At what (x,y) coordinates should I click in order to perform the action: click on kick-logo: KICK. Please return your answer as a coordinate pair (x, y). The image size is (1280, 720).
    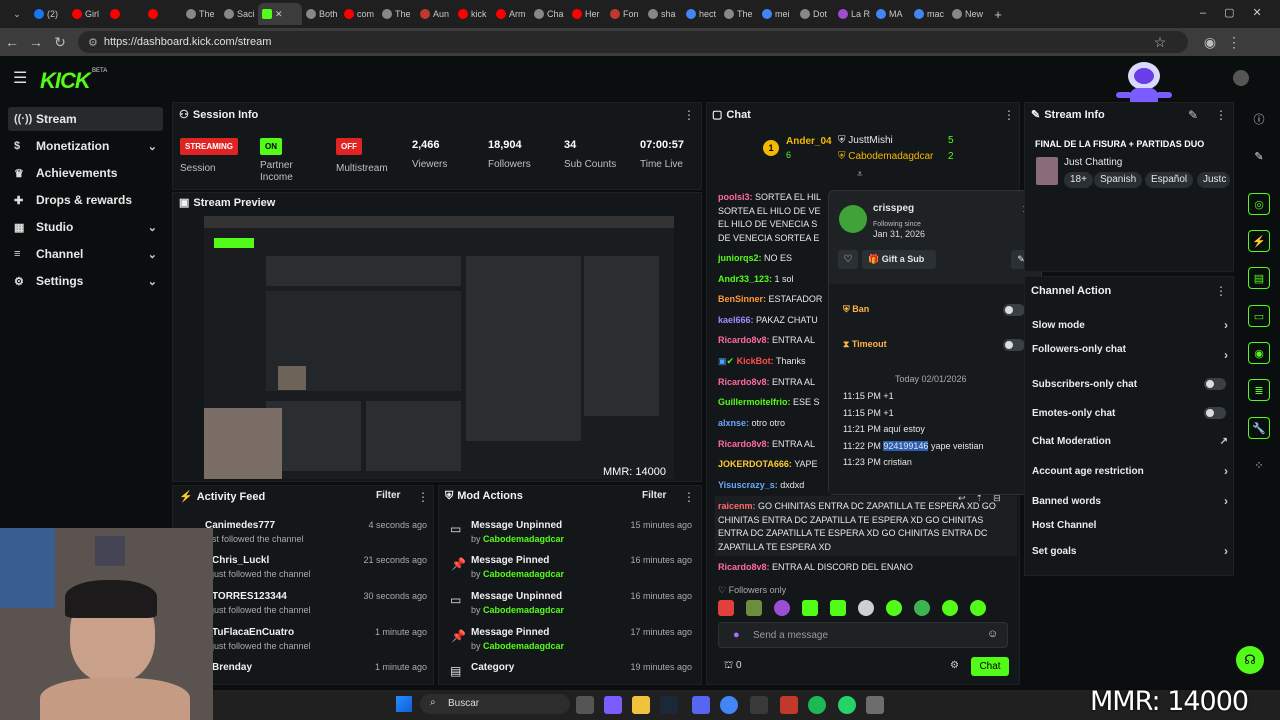
    Looking at the image, I should click on (65, 81).